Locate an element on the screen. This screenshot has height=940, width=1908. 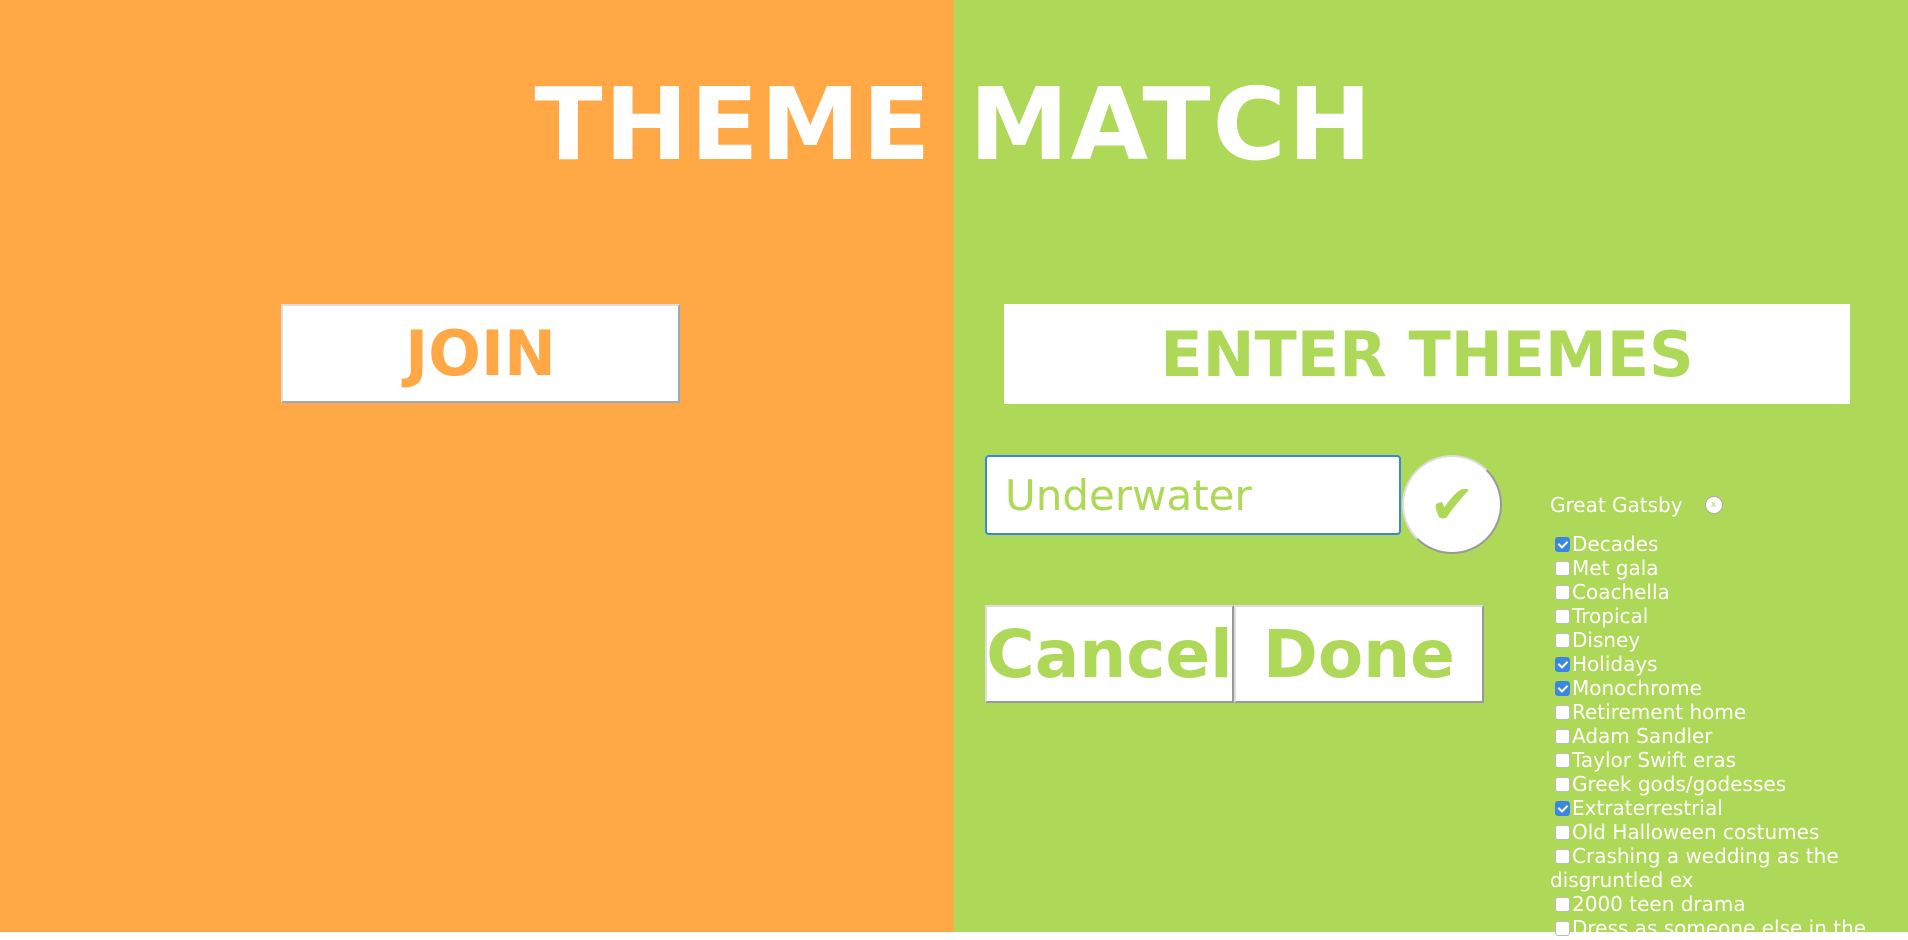
theme-option-label: Greek gods/godesses is located at coordinates (1679, 784).